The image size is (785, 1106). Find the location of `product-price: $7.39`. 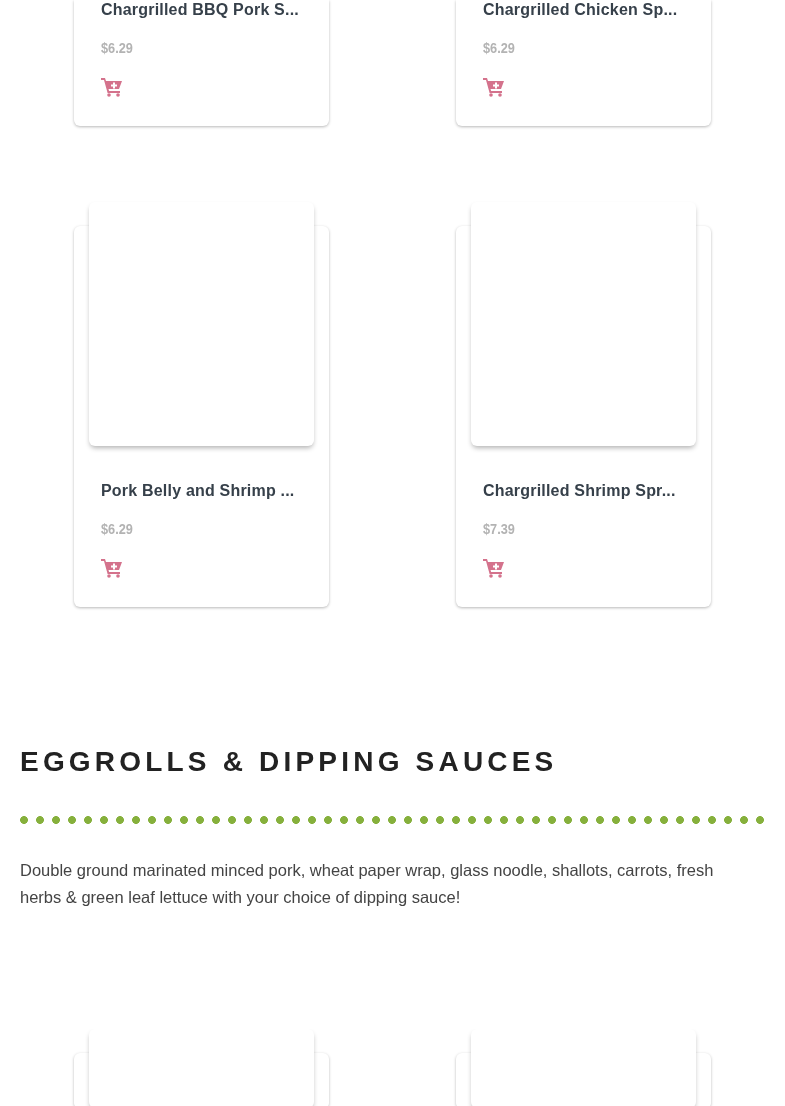

product-price: $7.39 is located at coordinates (499, 529).